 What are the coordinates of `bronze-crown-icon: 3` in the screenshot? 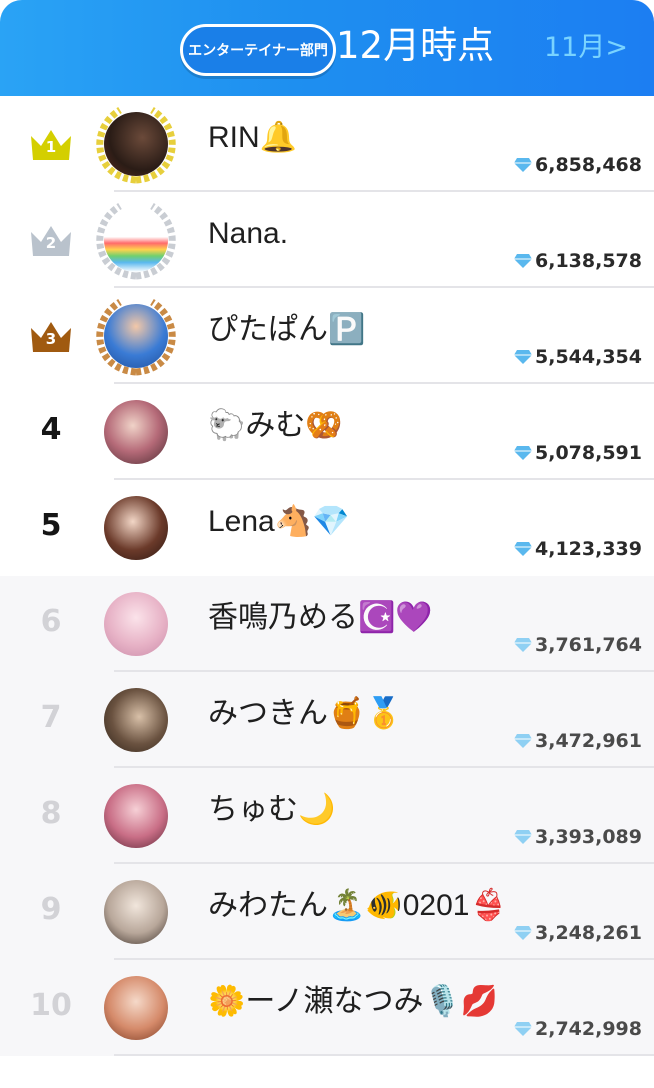 It's located at (51, 336).